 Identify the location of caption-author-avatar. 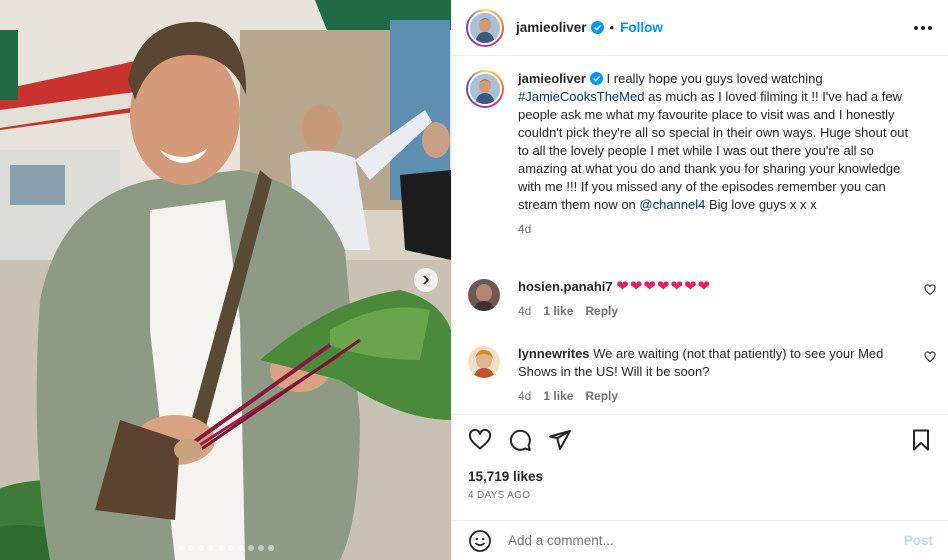
(485, 89).